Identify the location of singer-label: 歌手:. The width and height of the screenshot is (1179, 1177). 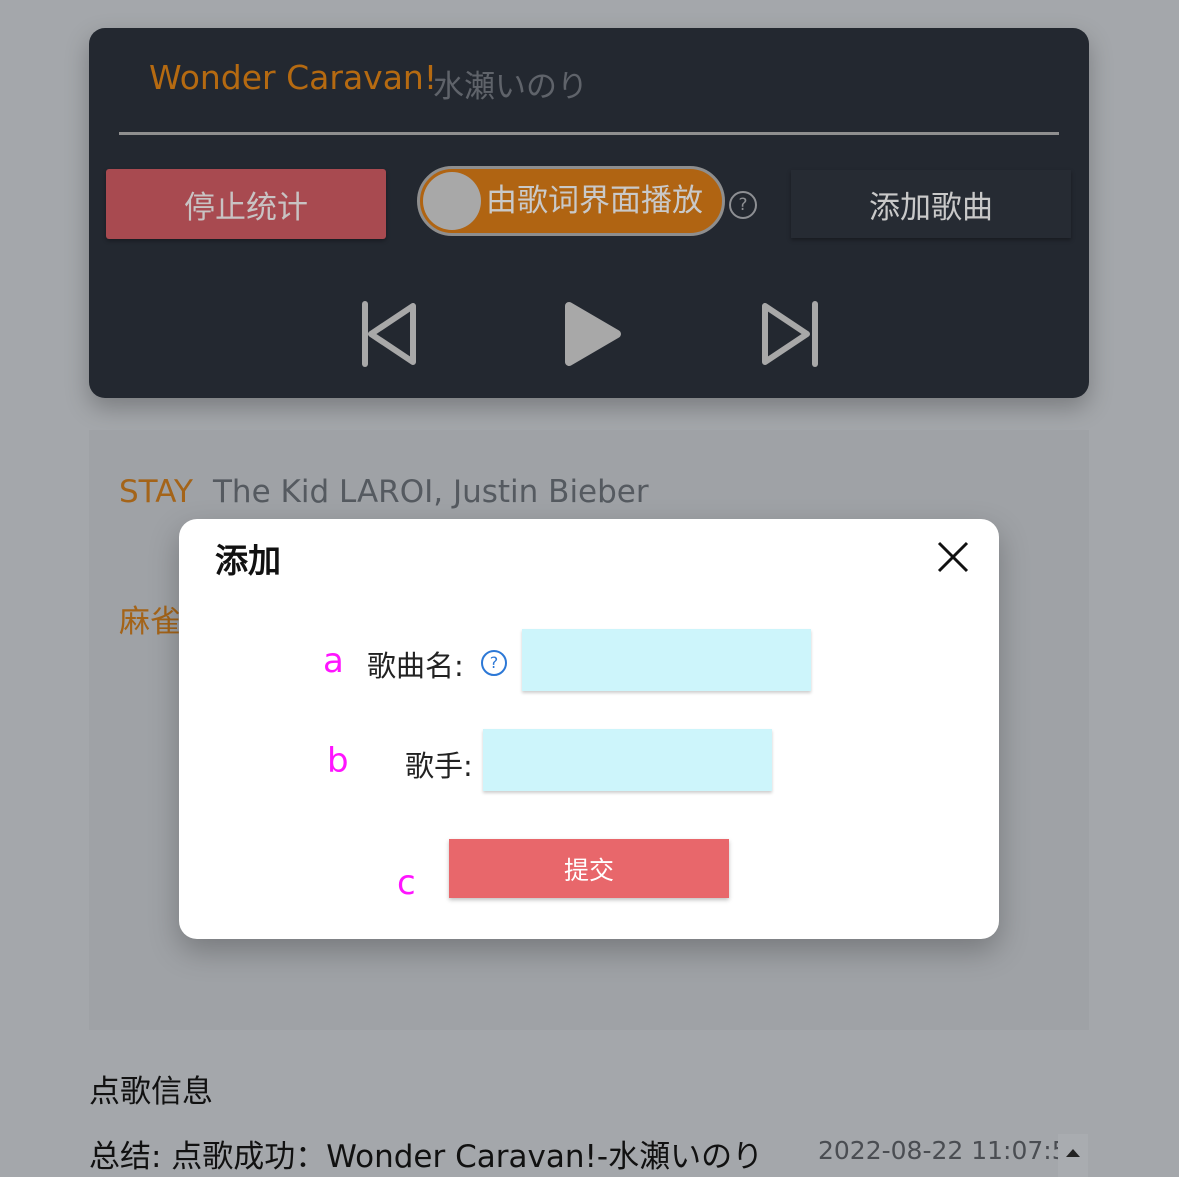
(439, 766).